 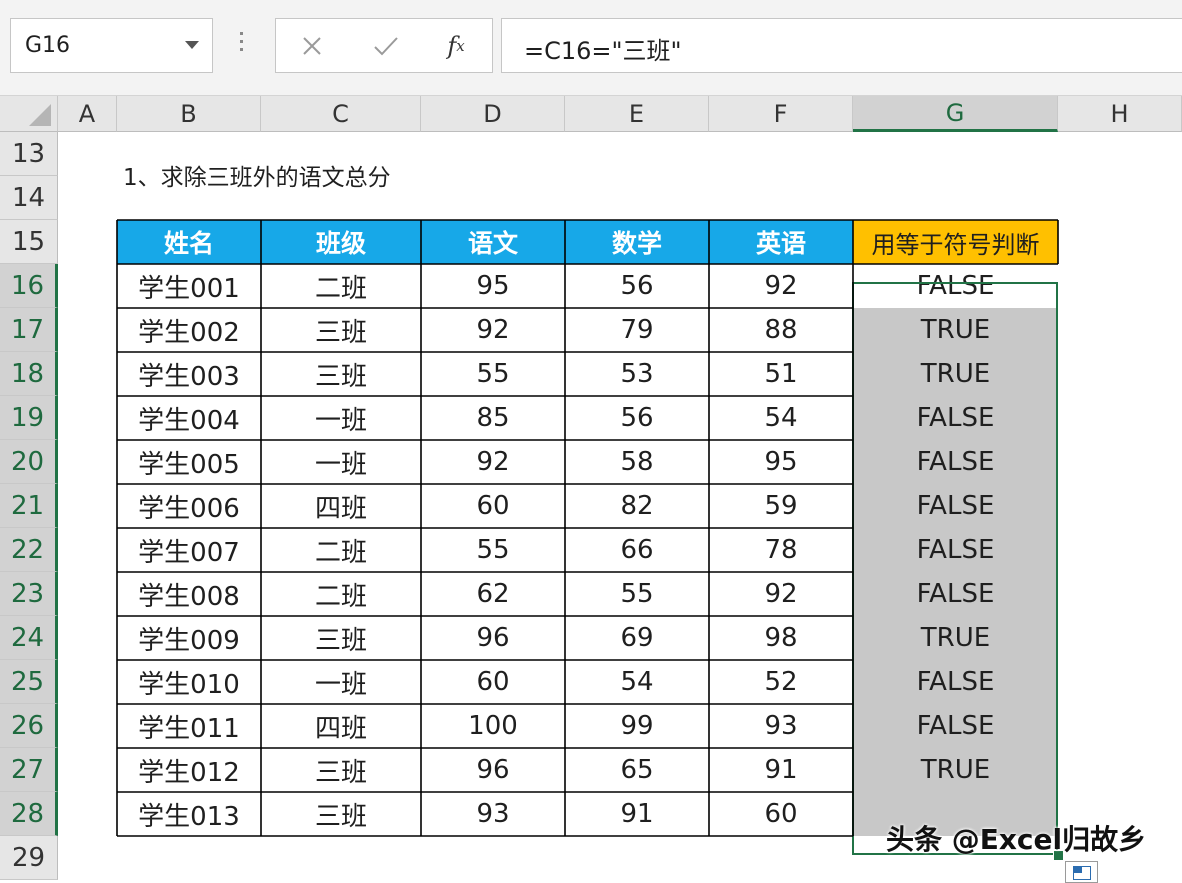 I want to click on table-cell: 59, so click(x=781, y=506).